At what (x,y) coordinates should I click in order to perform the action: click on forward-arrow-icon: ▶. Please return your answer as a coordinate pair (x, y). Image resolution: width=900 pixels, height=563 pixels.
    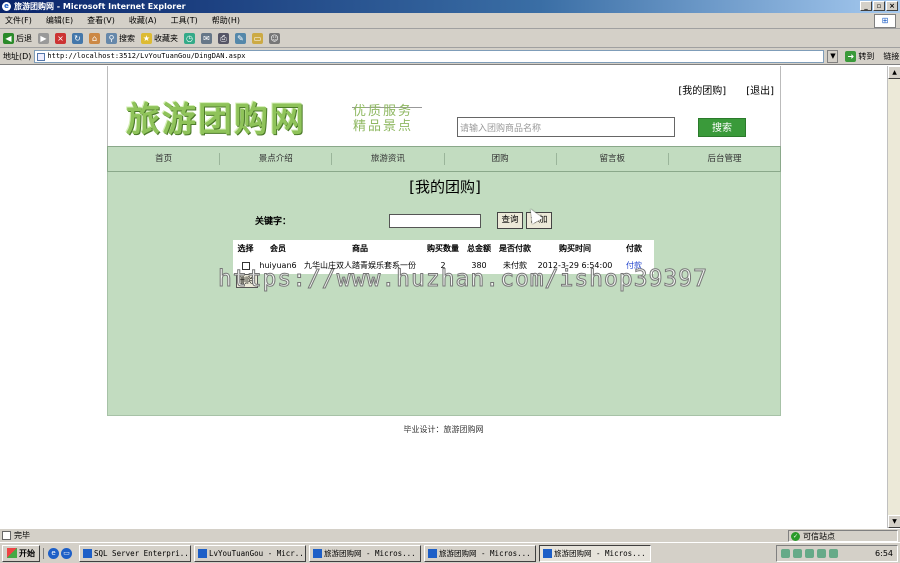
    Looking at the image, I should click on (43, 38).